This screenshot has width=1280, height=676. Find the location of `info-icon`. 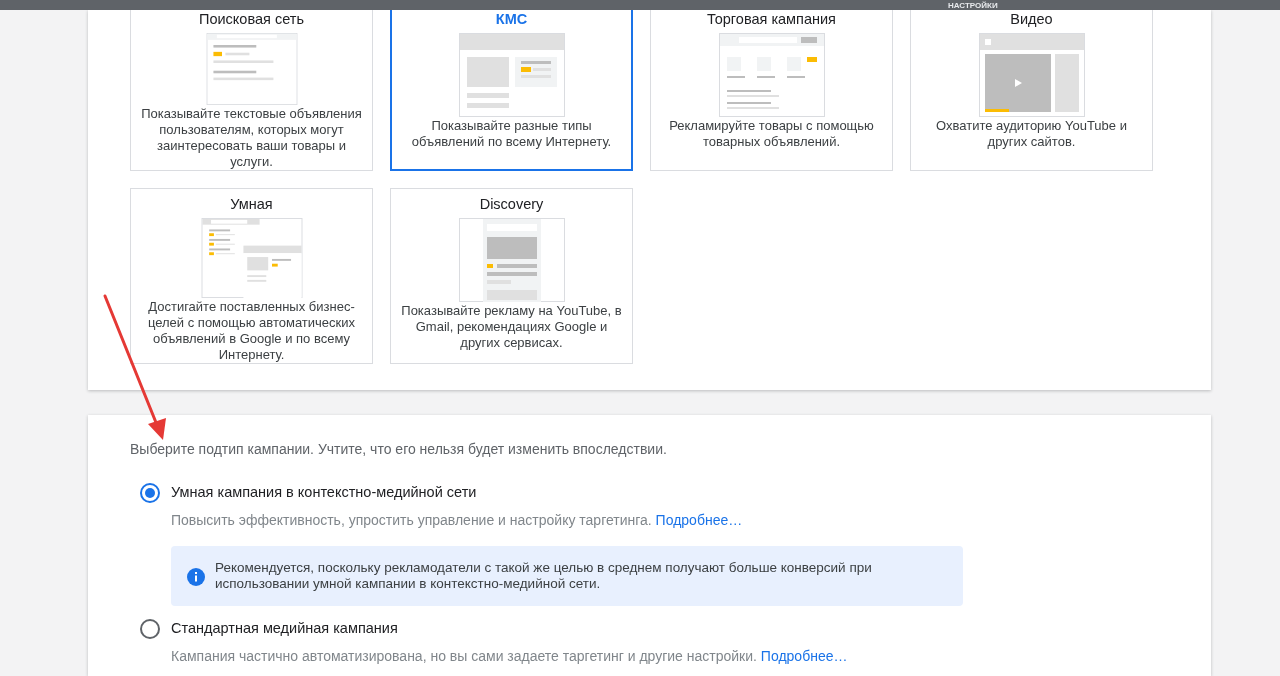

info-icon is located at coordinates (196, 576).